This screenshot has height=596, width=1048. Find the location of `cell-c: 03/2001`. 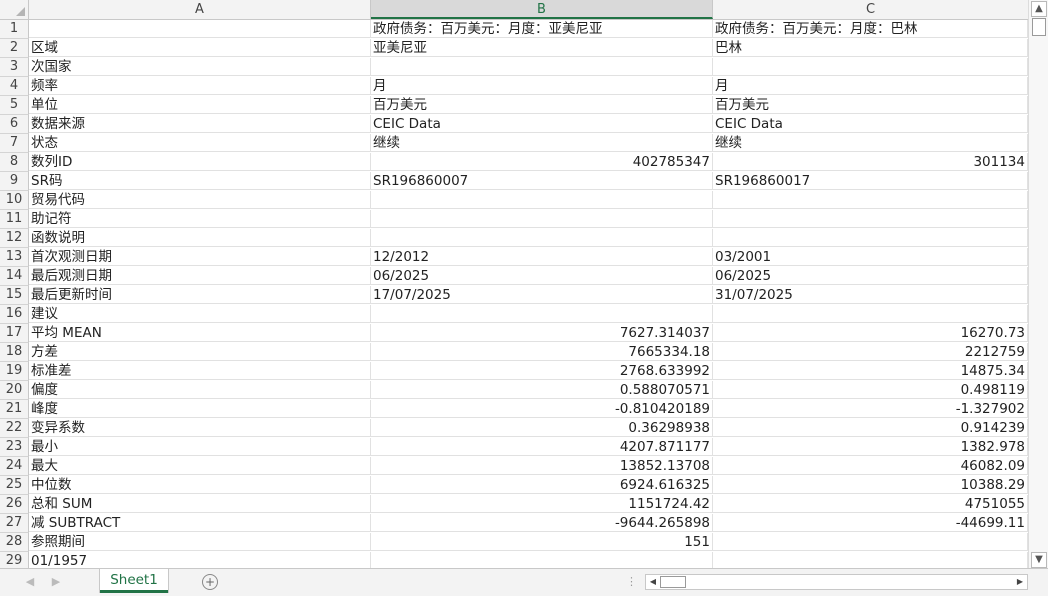

cell-c: 03/2001 is located at coordinates (870, 257).